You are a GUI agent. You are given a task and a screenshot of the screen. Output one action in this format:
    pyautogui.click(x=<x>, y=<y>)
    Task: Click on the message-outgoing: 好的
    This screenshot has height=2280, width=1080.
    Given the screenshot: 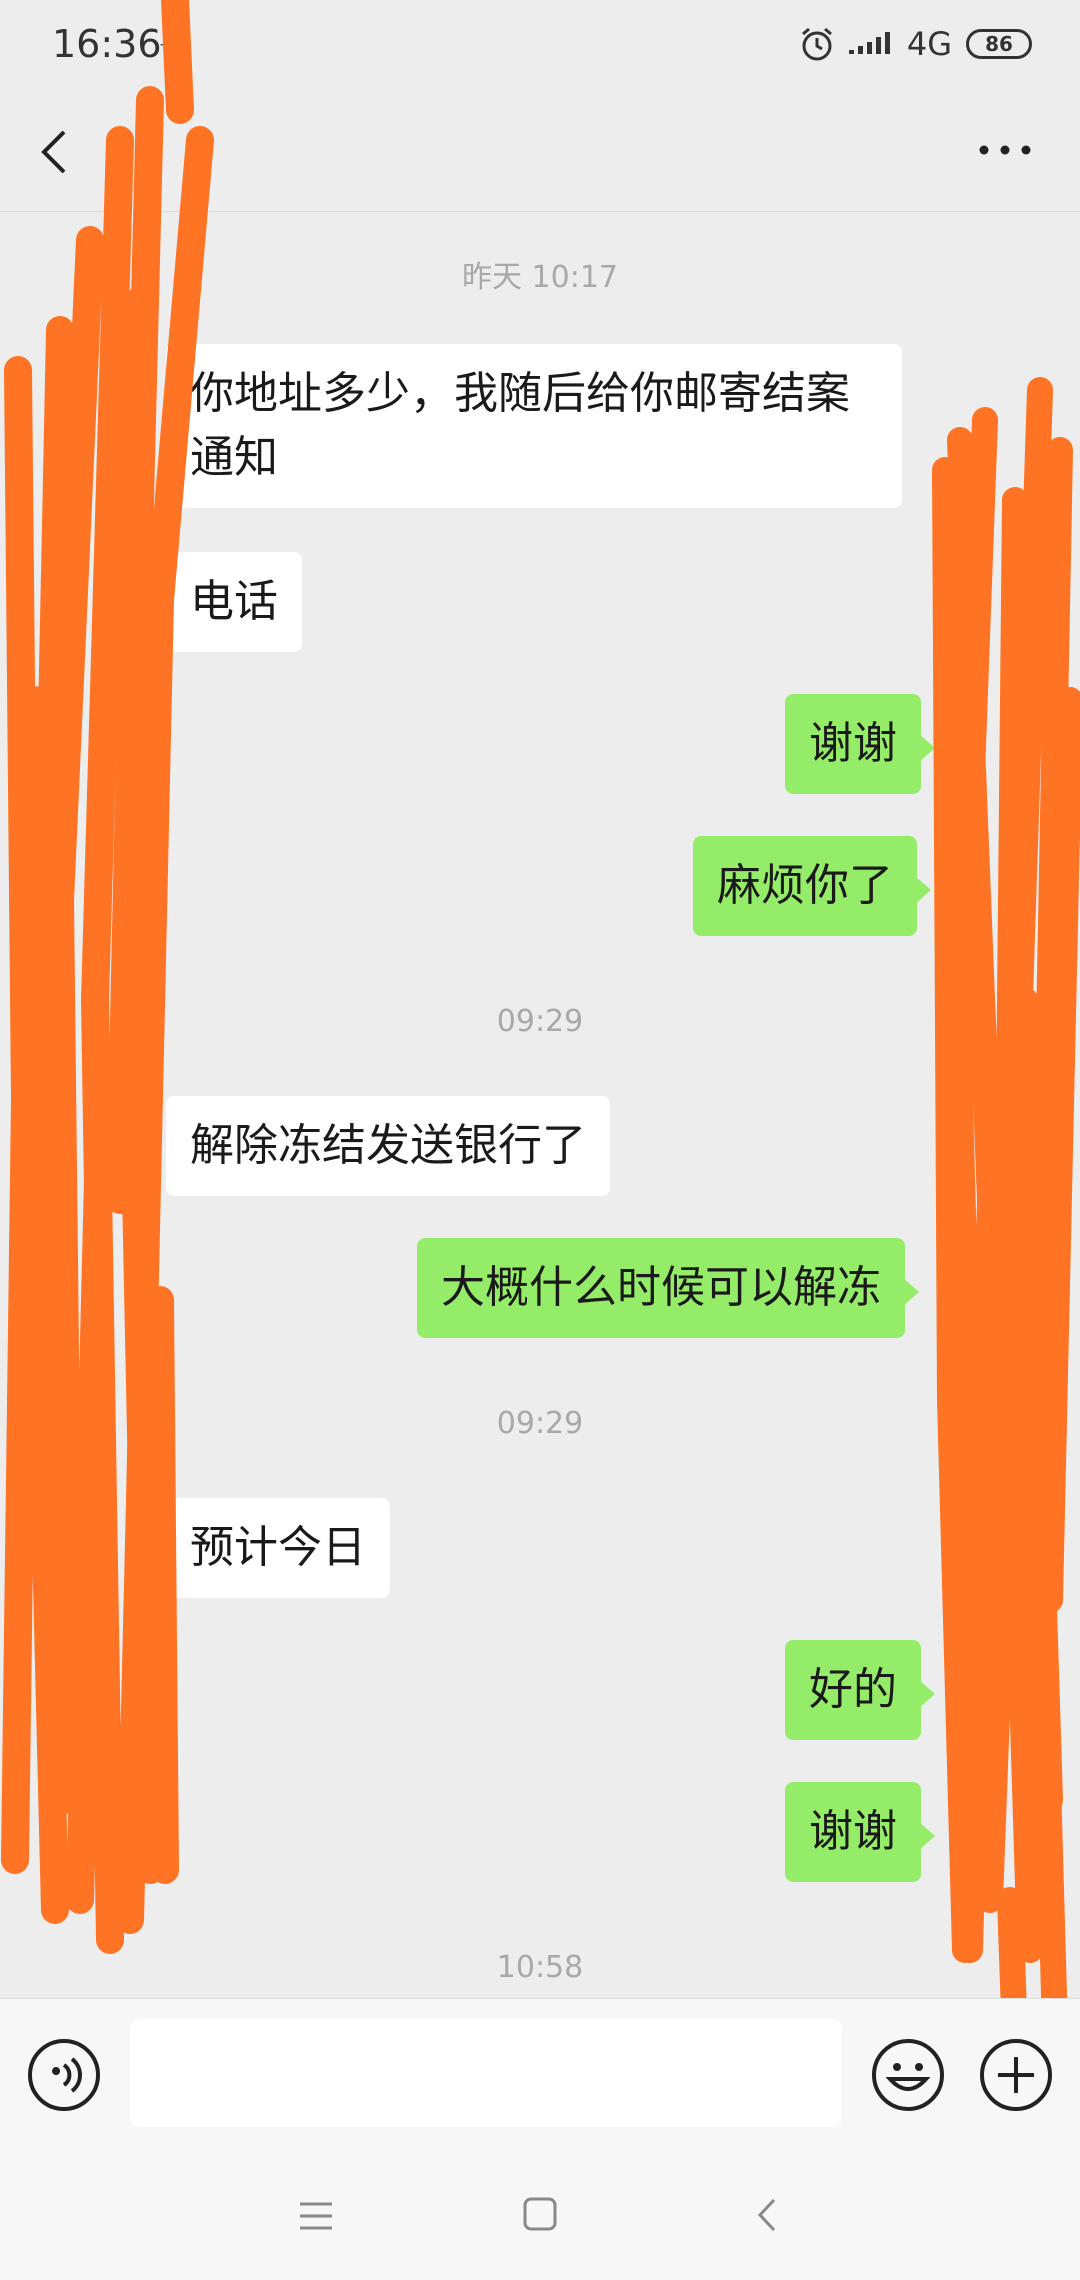 What is the action you would take?
    pyautogui.click(x=860, y=1690)
    